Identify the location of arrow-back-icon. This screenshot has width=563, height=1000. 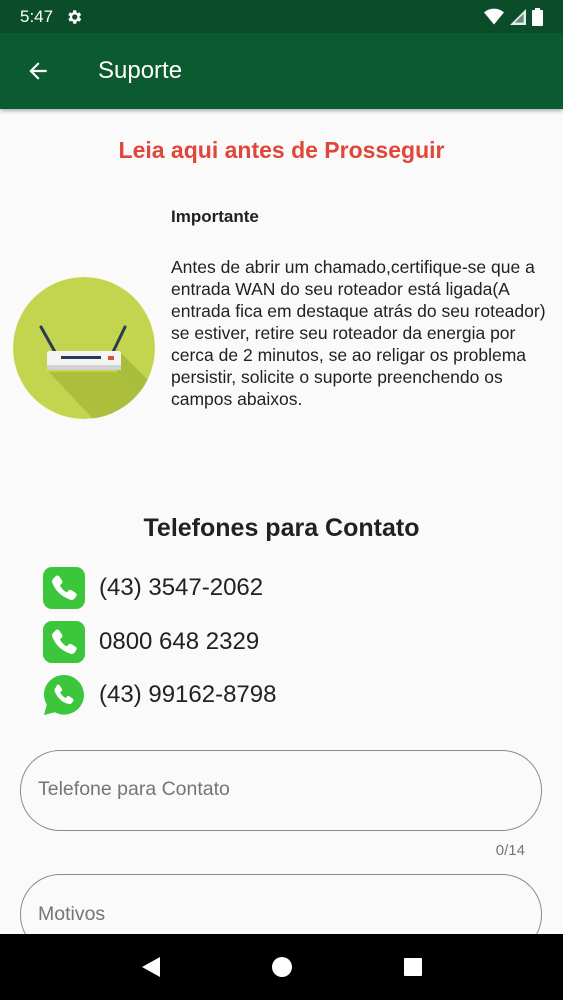
(38, 71).